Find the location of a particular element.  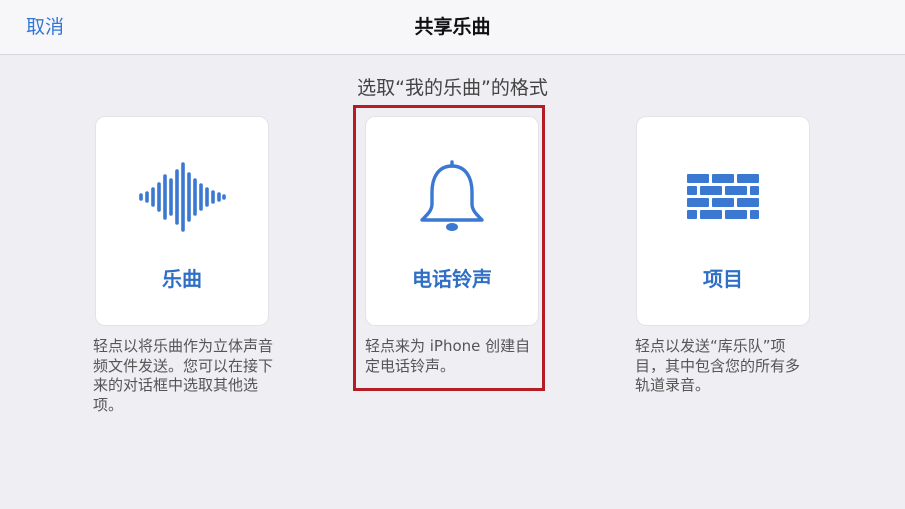

navigation-bar: 取消 共享乐曲 is located at coordinates (452, 27).